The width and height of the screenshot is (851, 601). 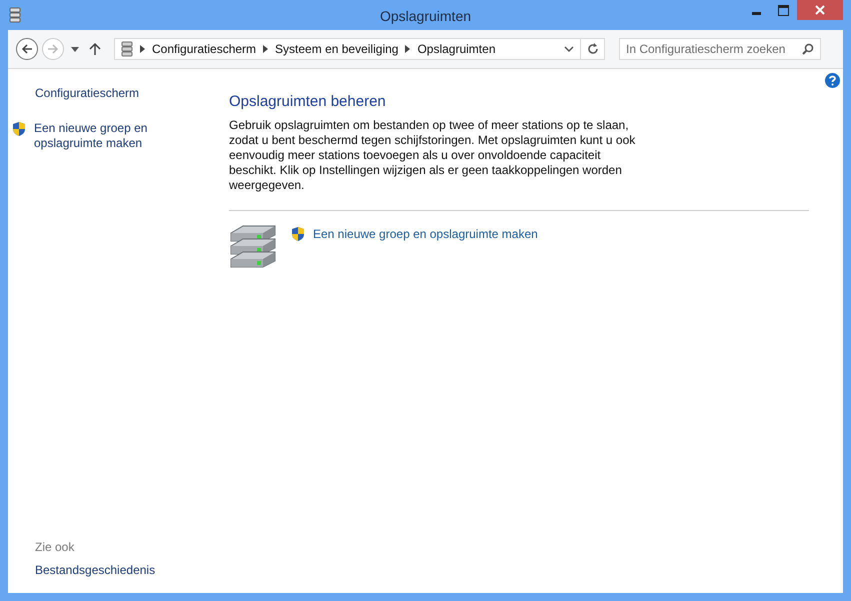 I want to click on breadcrumb: Opslagruimten, so click(x=456, y=49).